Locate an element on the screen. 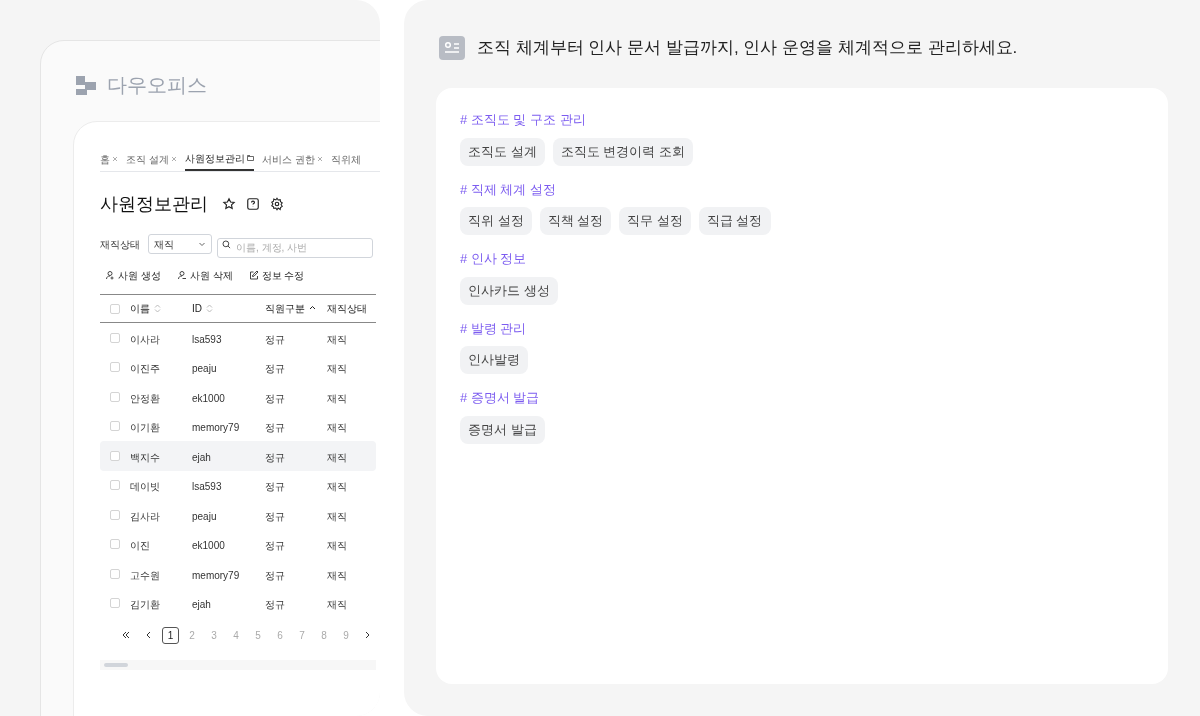  scrollbar-thumb is located at coordinates (116, 665).